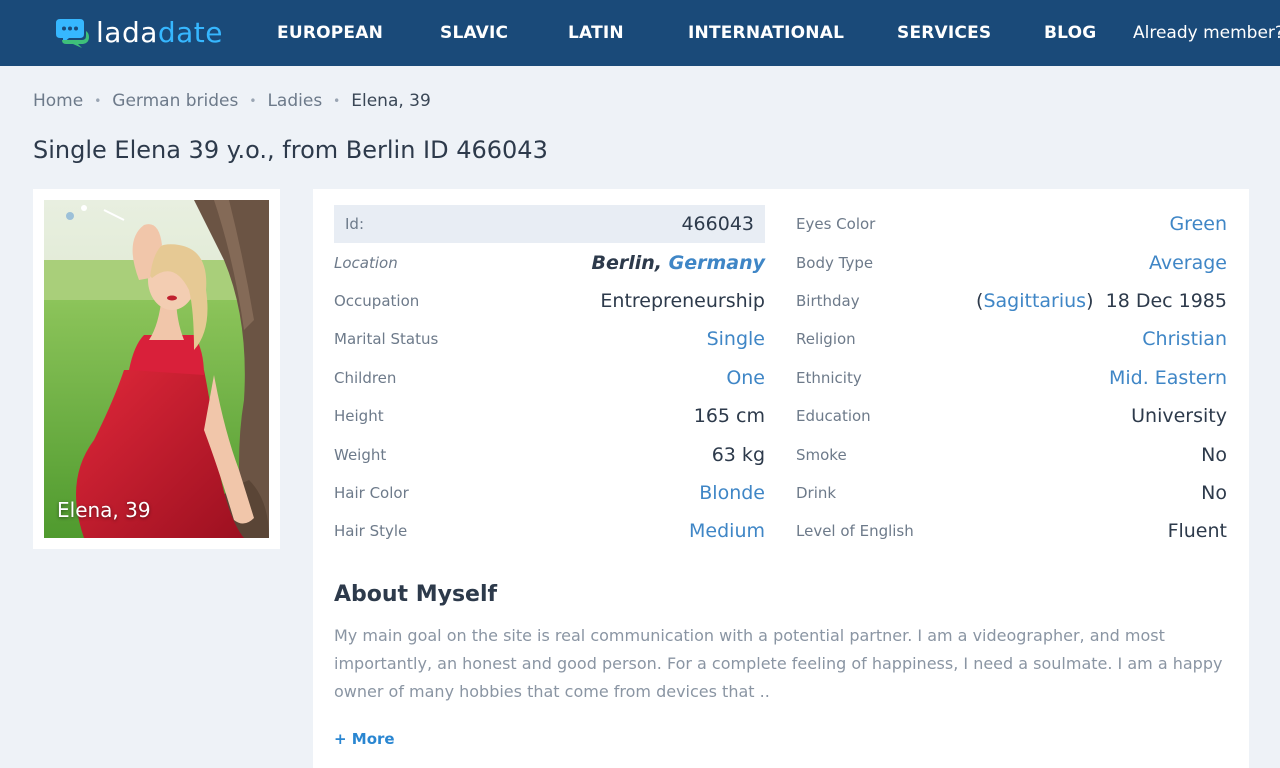 This screenshot has height=768, width=1280. What do you see at coordinates (73, 33) in the screenshot?
I see `chat-bubbles-icon` at bounding box center [73, 33].